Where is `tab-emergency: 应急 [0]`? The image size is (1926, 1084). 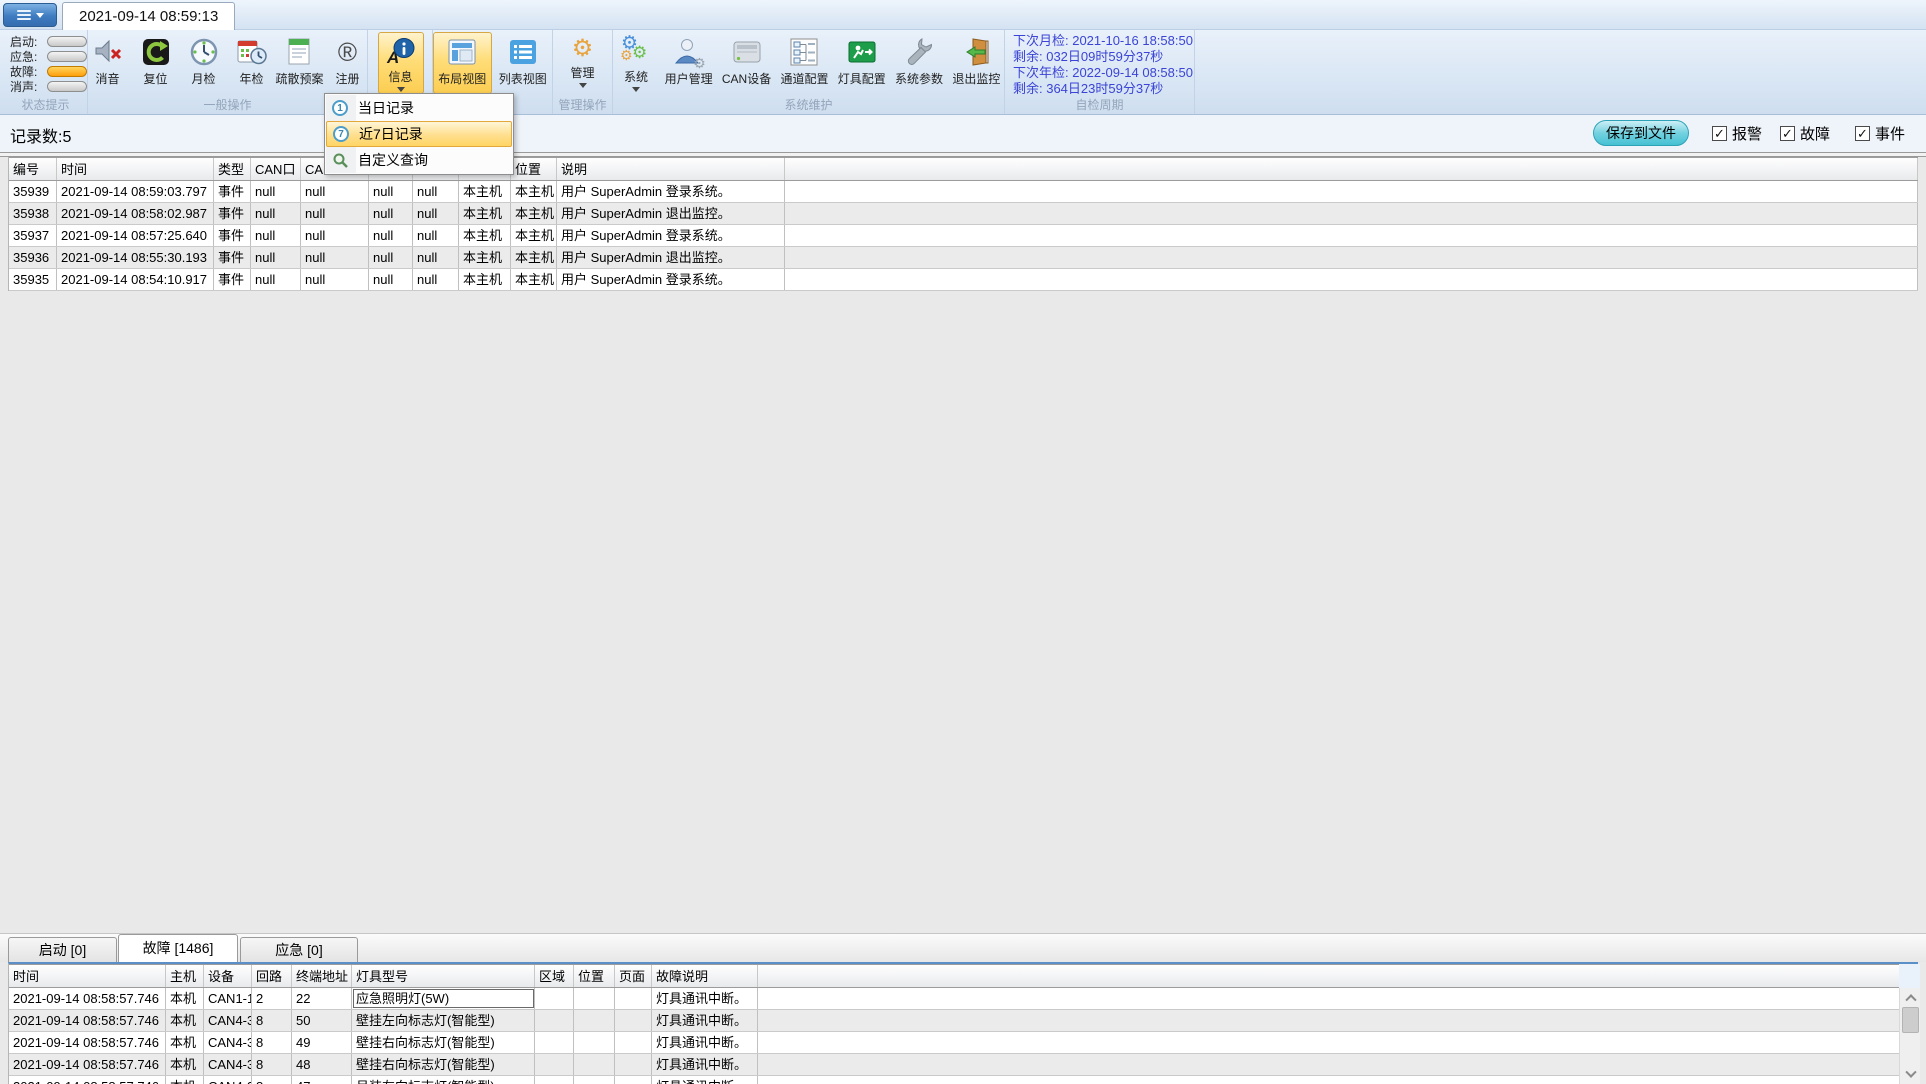
tab-emergency: 应急 [0] is located at coordinates (299, 949).